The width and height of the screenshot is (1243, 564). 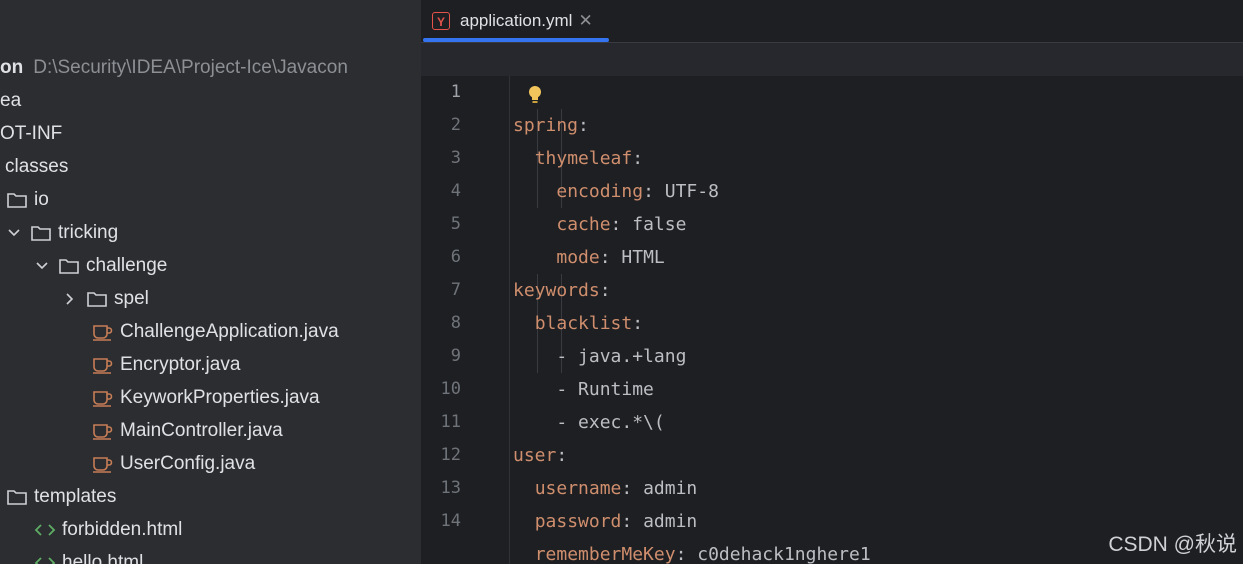 What do you see at coordinates (605, 554) in the screenshot?
I see `yaml-key: rememberMeKey` at bounding box center [605, 554].